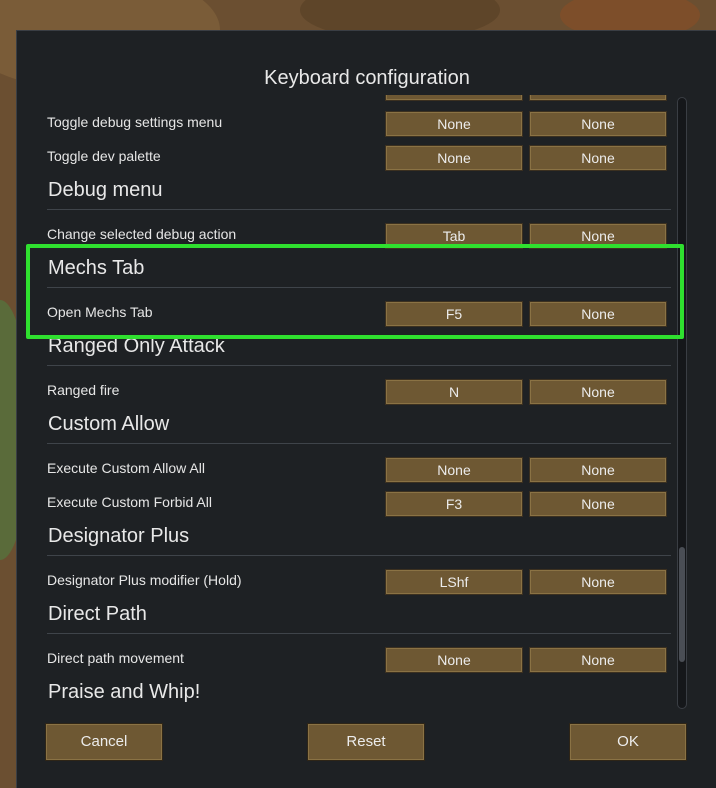 The height and width of the screenshot is (788, 716). I want to click on category-header: Custom Allow, so click(359, 426).